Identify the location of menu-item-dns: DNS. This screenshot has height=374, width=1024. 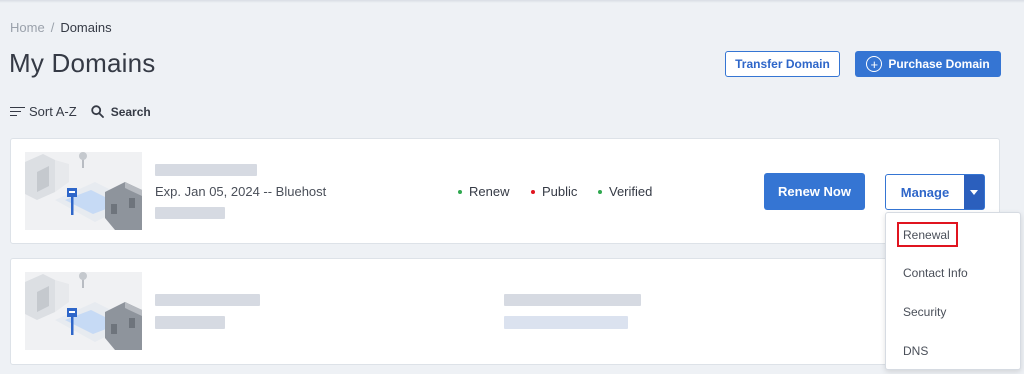
(915, 351).